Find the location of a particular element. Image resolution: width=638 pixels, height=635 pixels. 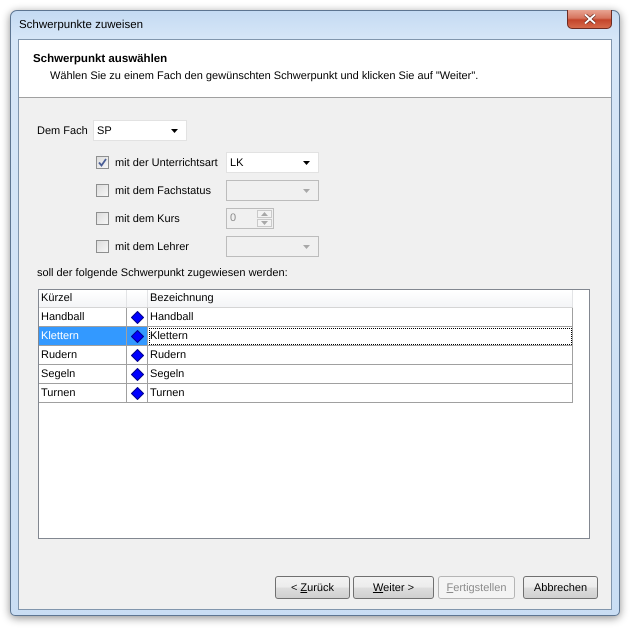

header-title: Schwerpunkt auswählen is located at coordinates (100, 59).